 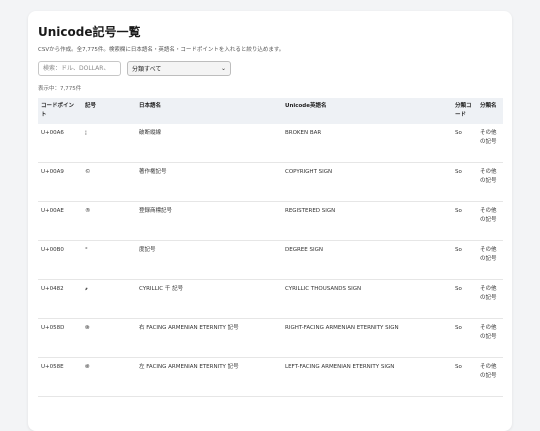 What do you see at coordinates (209, 299) in the screenshot?
I see `cell-japanese-name: CYRILLIC 千 記号` at bounding box center [209, 299].